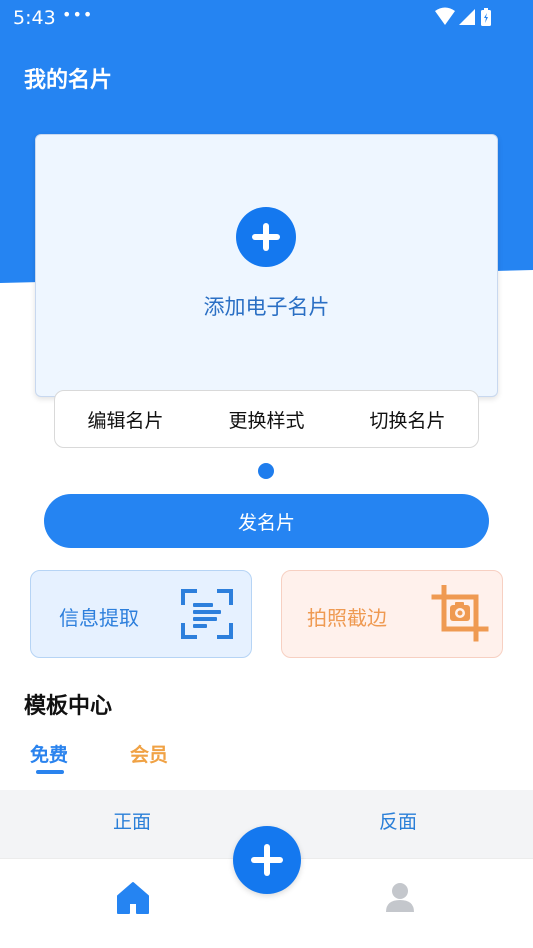 The image size is (533, 948). What do you see at coordinates (398, 820) in the screenshot?
I see `face-back-tab: 反面` at bounding box center [398, 820].